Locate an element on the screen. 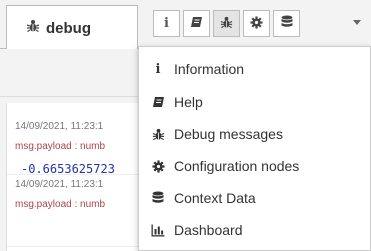  menu-item-context-data: Context Data is located at coordinates (255, 198).